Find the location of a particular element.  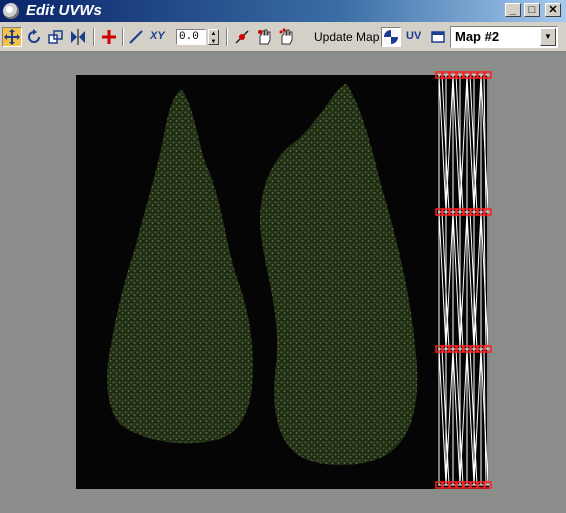

pan-cross-icon is located at coordinates (109, 37).